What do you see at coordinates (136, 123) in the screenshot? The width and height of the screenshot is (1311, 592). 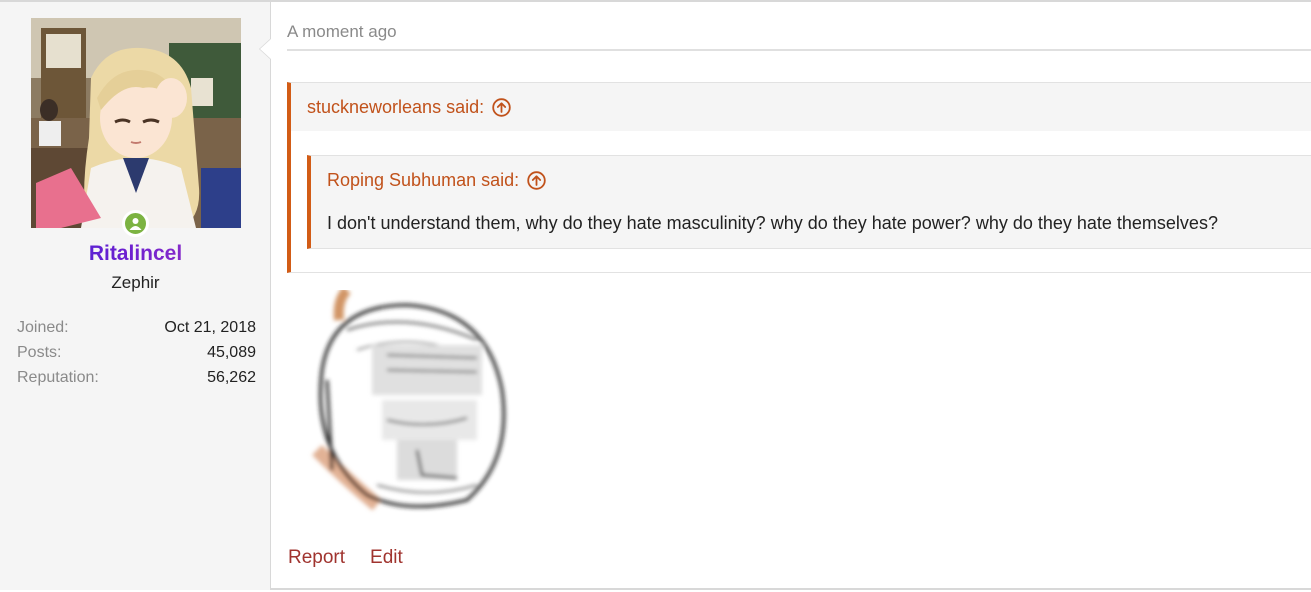 I see `avatar` at bounding box center [136, 123].